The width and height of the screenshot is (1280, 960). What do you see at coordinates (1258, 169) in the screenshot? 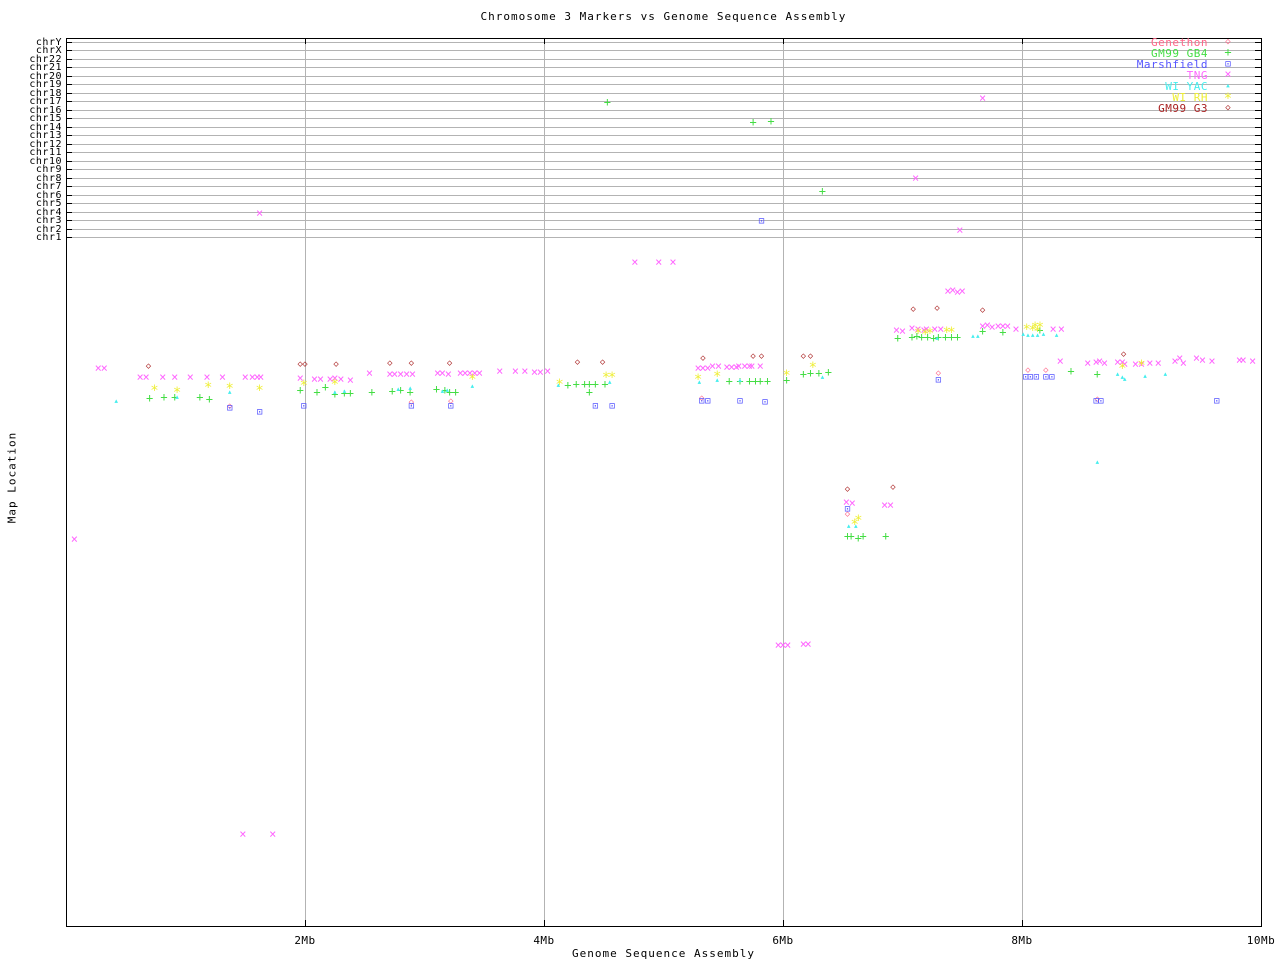
I see `right-tick-chr9` at bounding box center [1258, 169].